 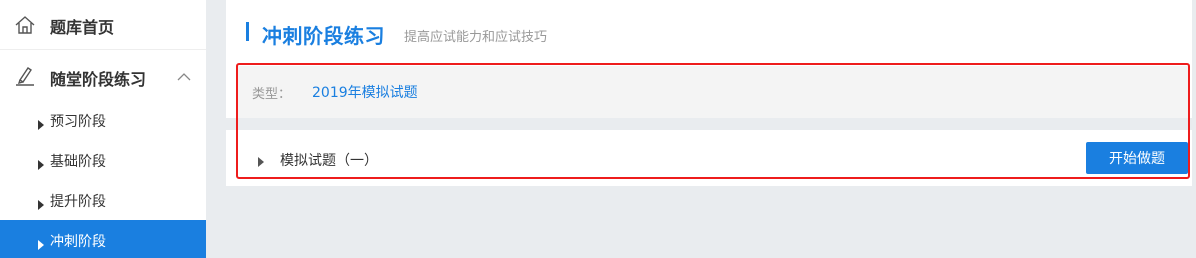 I want to click on sidebar-item-home-label: 题库首页, so click(x=82, y=27).